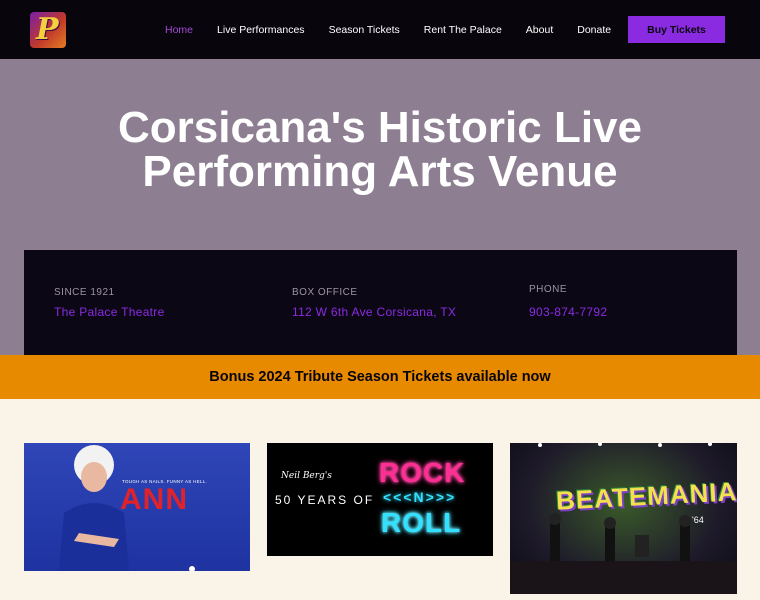 The image size is (760, 600). Describe the element at coordinates (422, 472) in the screenshot. I see `rock-line1: ROCK` at that location.